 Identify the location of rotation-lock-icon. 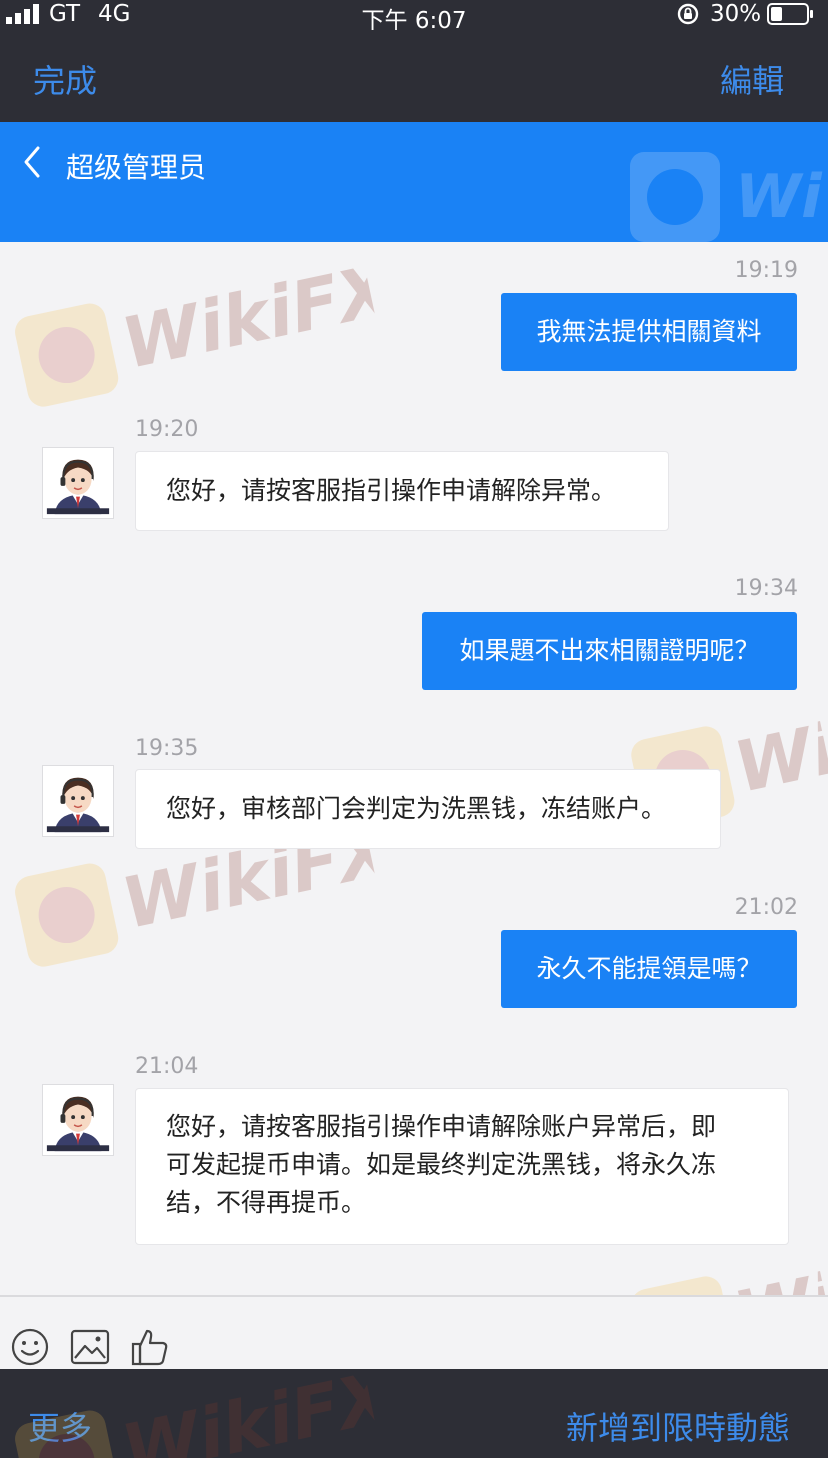
(688, 14).